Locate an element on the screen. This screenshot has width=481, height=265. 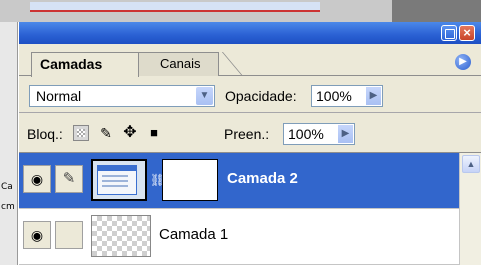
scroll-up-icon: ▲ is located at coordinates (471, 164).